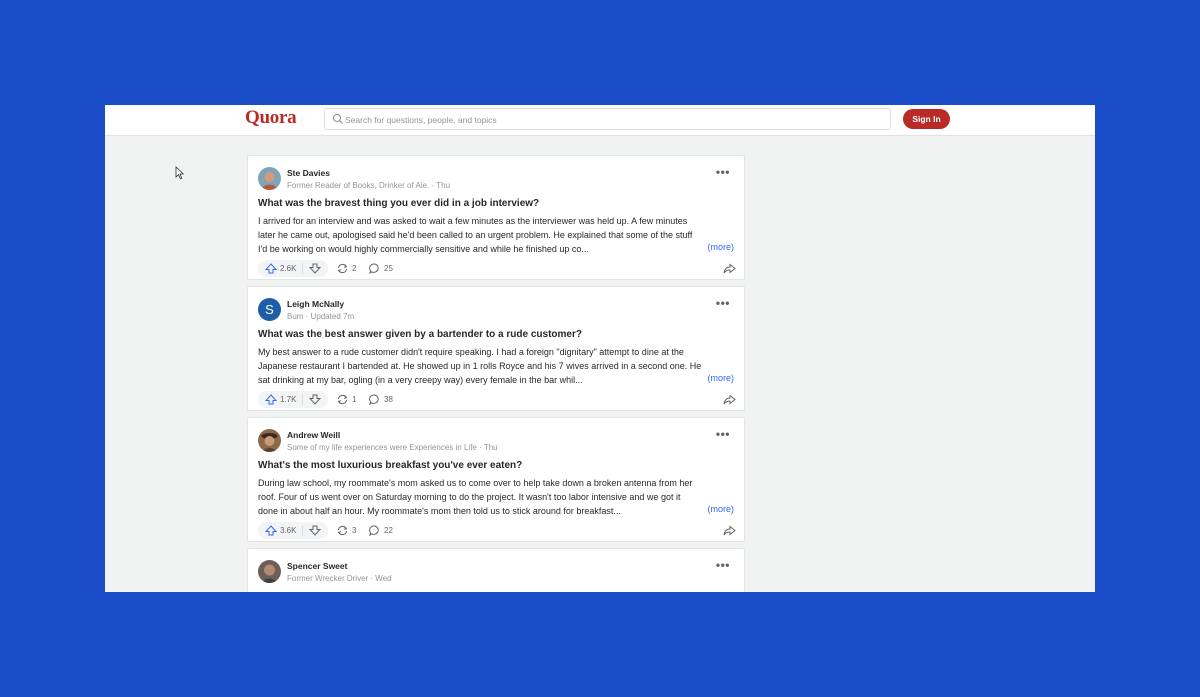 This screenshot has height=697, width=1200. What do you see at coordinates (354, 530) in the screenshot?
I see `reshare-count: 3` at bounding box center [354, 530].